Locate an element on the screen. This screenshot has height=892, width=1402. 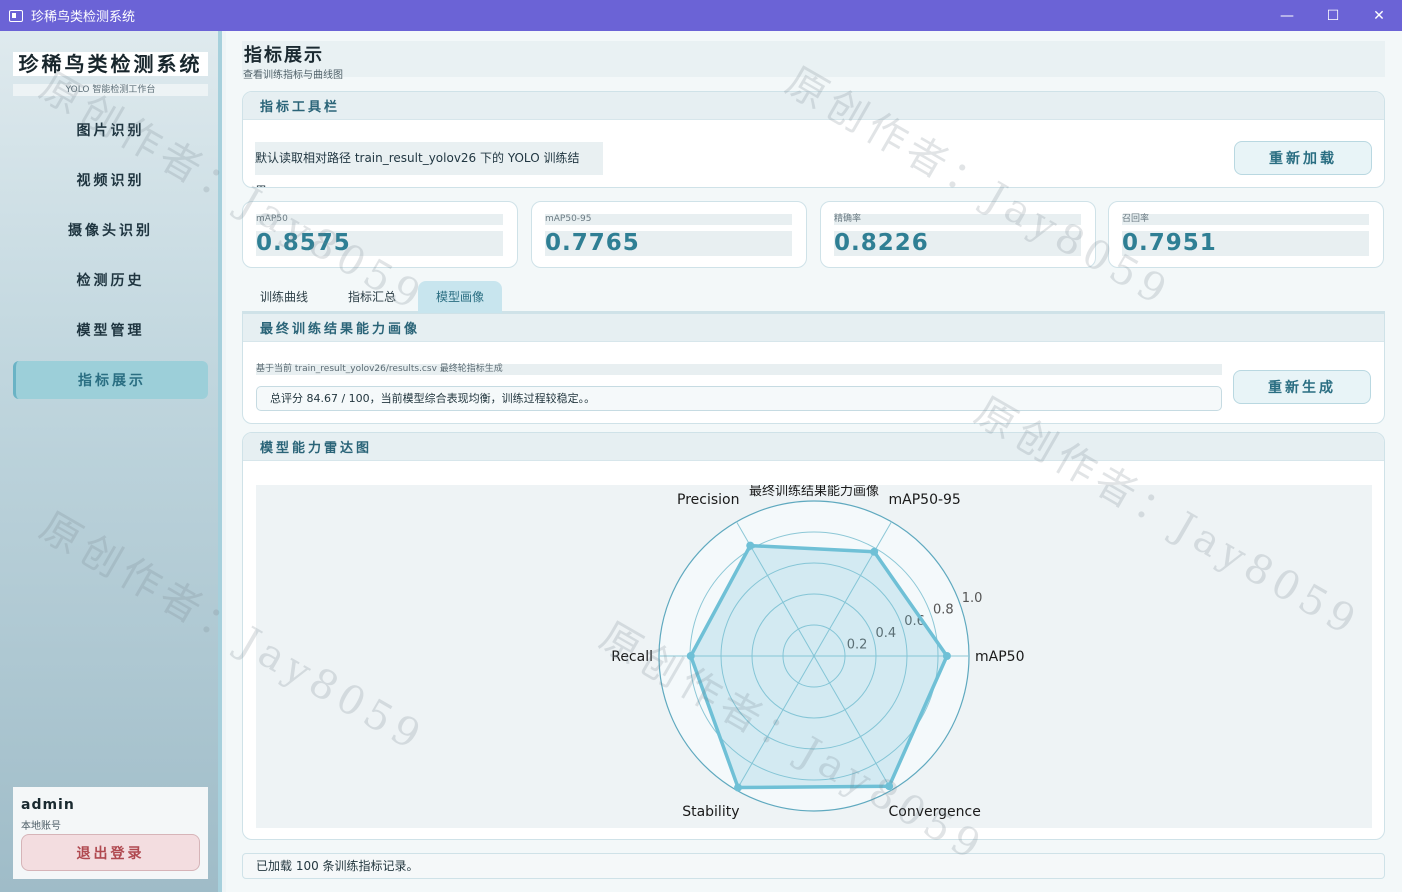
metric-card-map50: mAP50 0.8575 is located at coordinates (380, 234).